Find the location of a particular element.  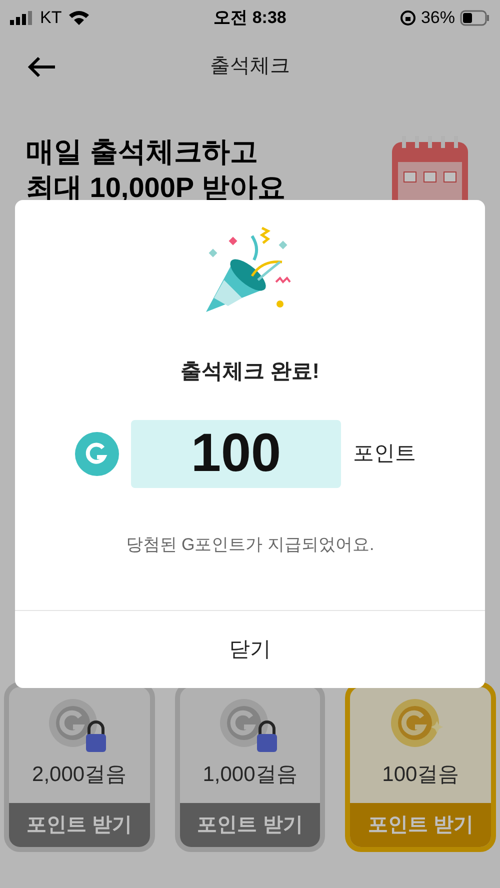

dialog-message: 당첨된 G포인트가 지급되었어요. is located at coordinates (250, 545).